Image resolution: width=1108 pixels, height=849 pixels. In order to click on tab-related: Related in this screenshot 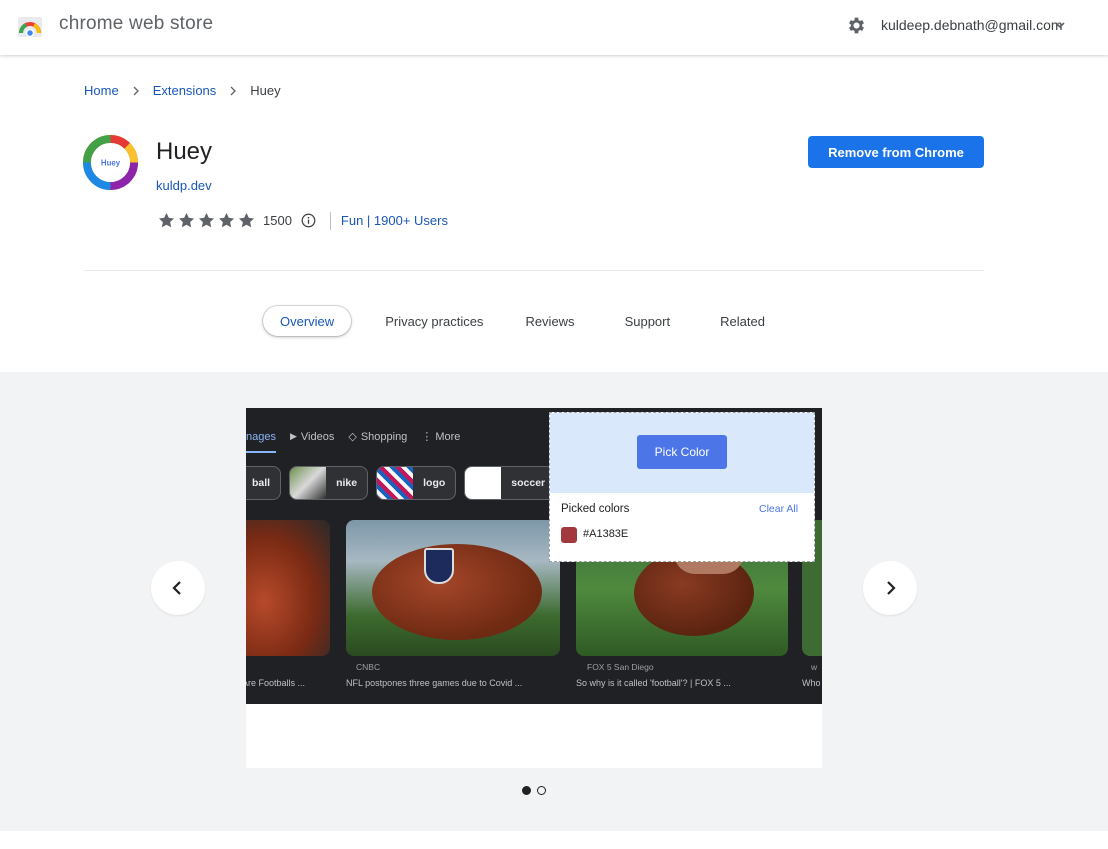, I will do `click(742, 321)`.